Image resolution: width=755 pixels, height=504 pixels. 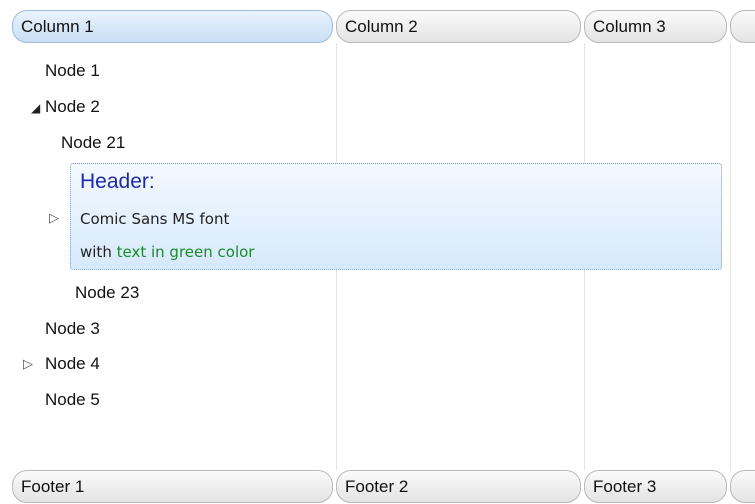 I want to click on column-footer-3-label: Footer 3, so click(x=625, y=486).